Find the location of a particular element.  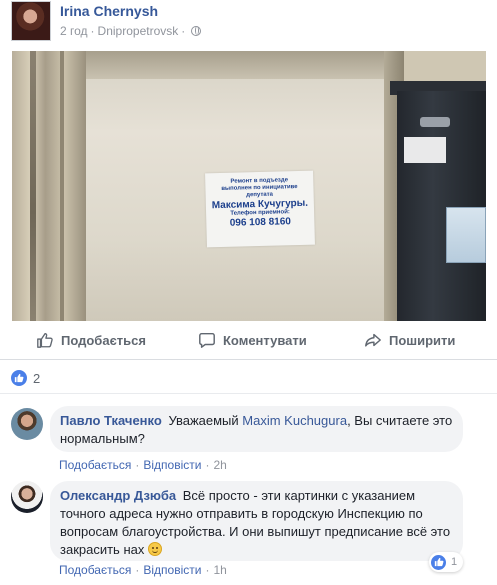

post-header: Irina Chernysh 2 год · Dnipropetrovsk · is located at coordinates (248, 25).